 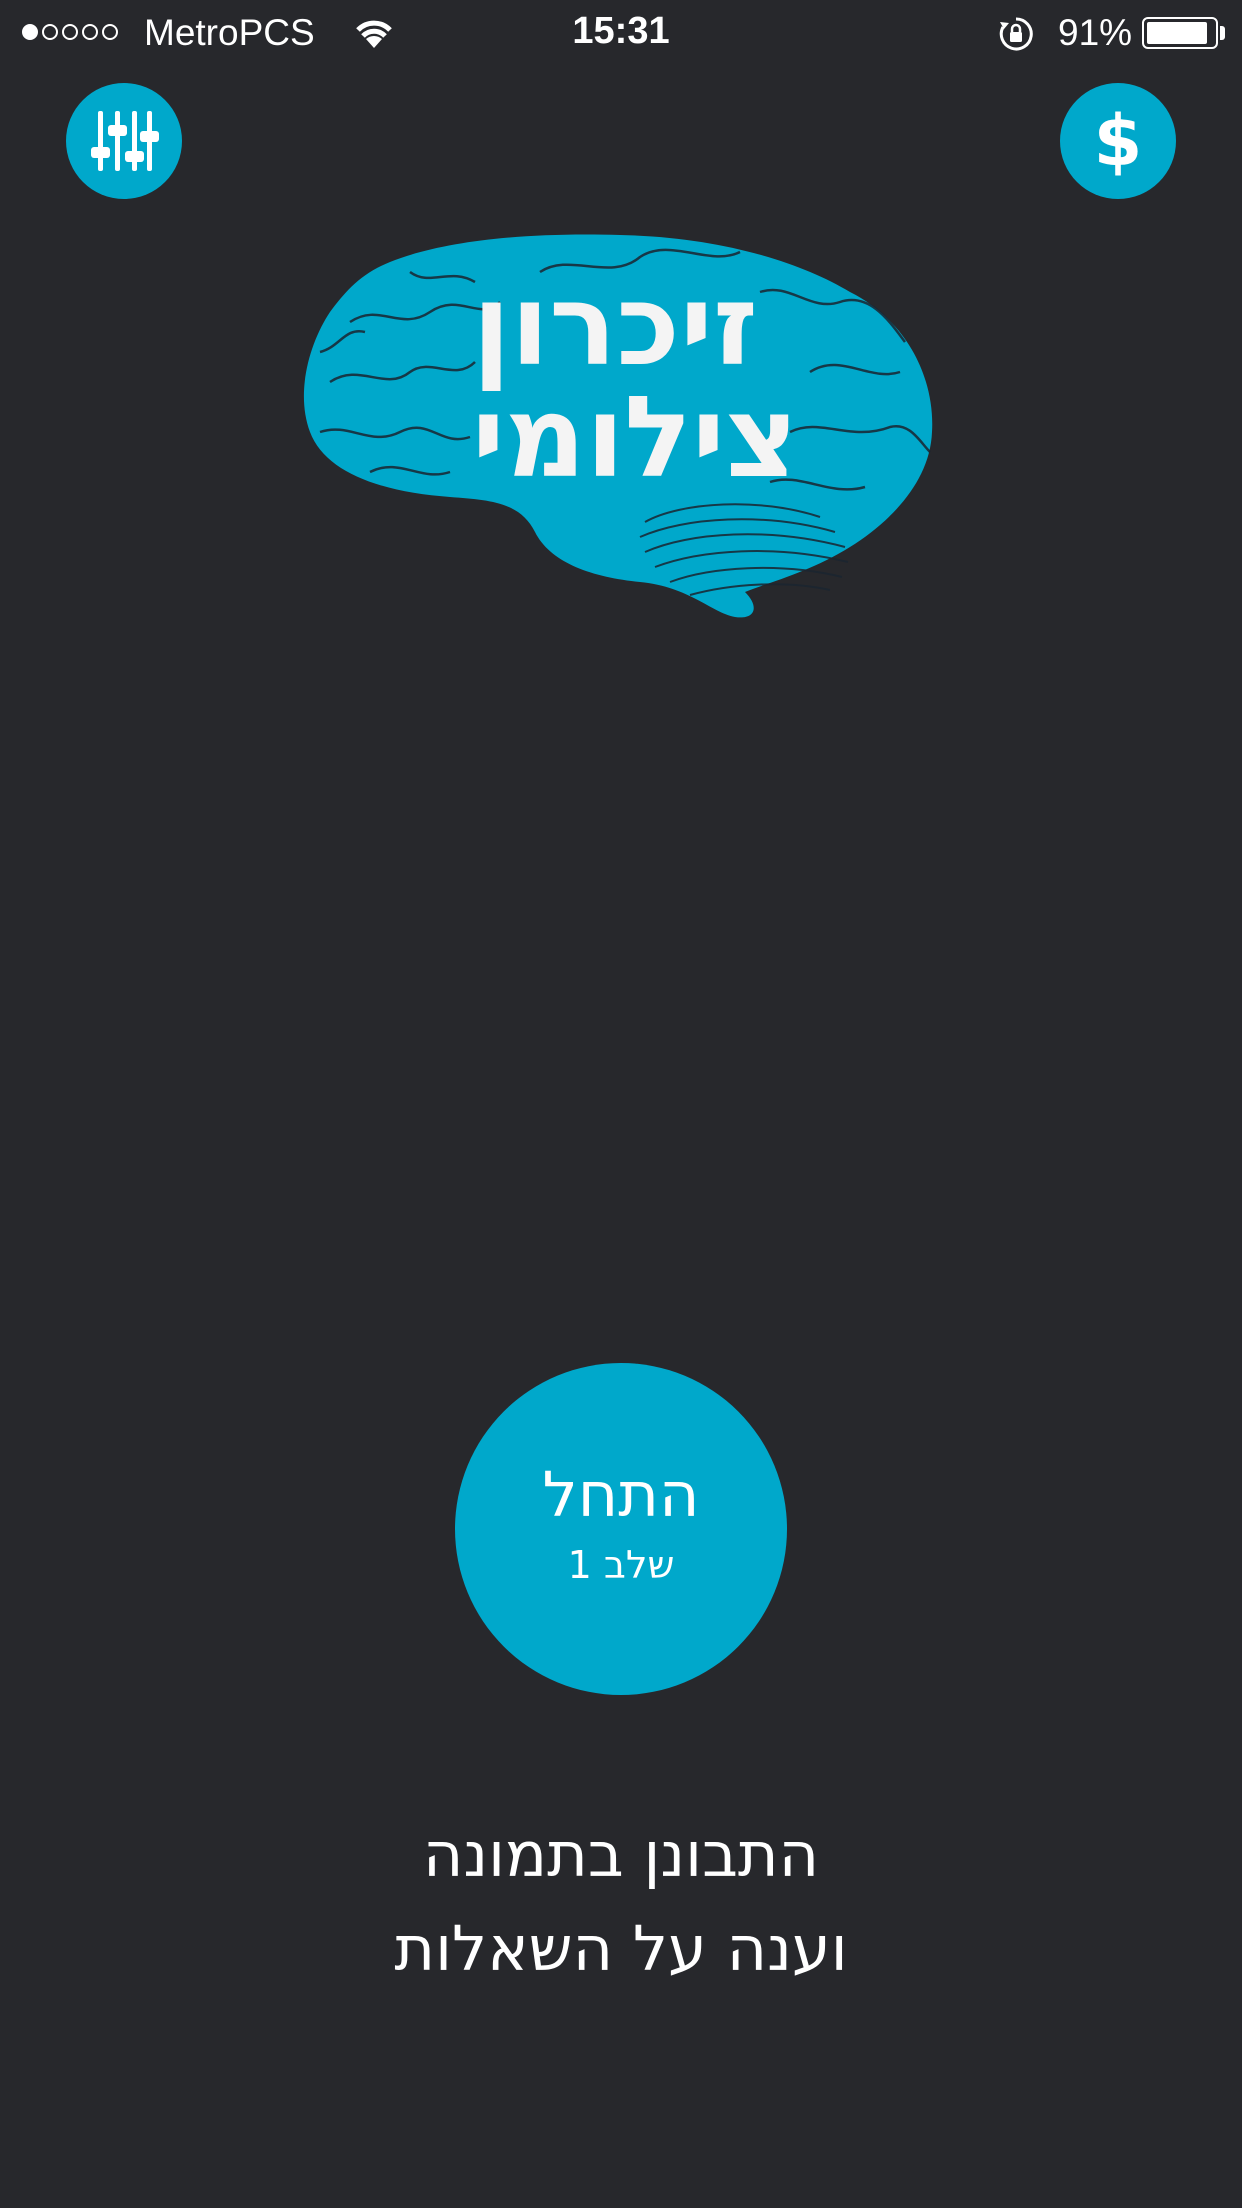 I want to click on battery-tip, so click(x=1222, y=33).